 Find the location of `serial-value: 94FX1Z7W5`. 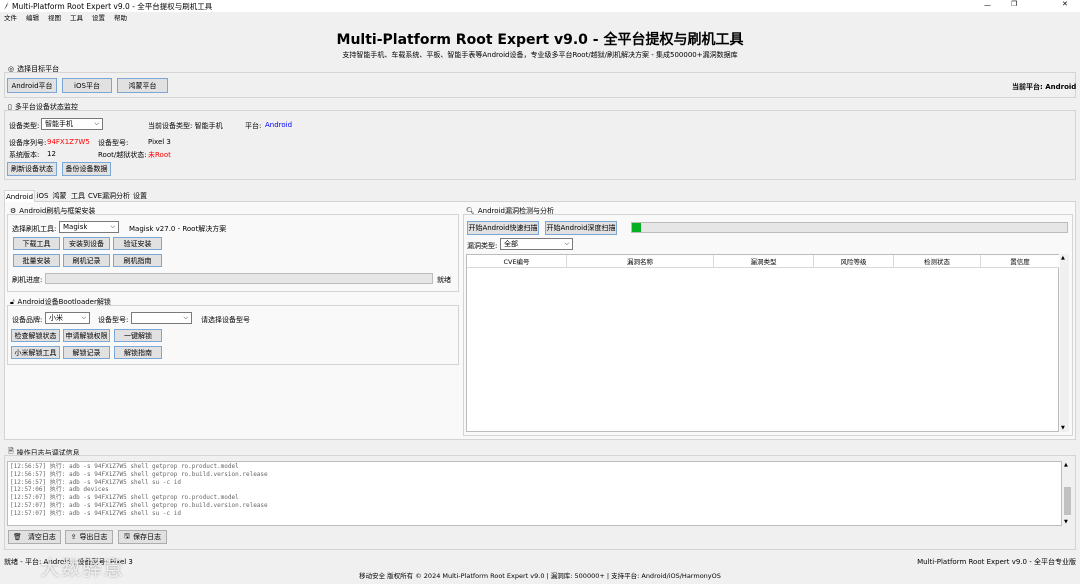

serial-value: 94FX1Z7W5 is located at coordinates (68, 142).